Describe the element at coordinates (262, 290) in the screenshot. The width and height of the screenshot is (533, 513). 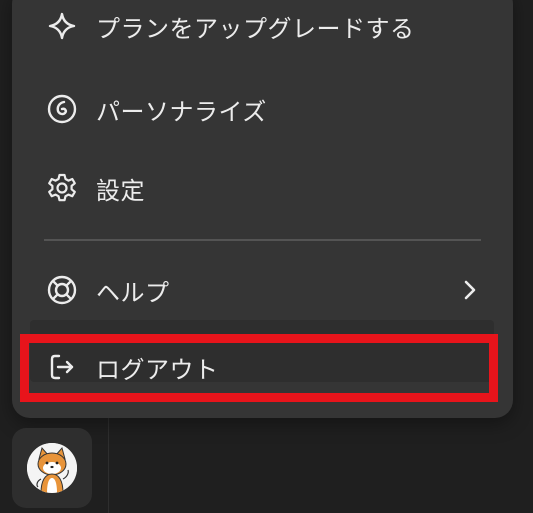
I see `menu-item-help: ヘルプ` at that location.